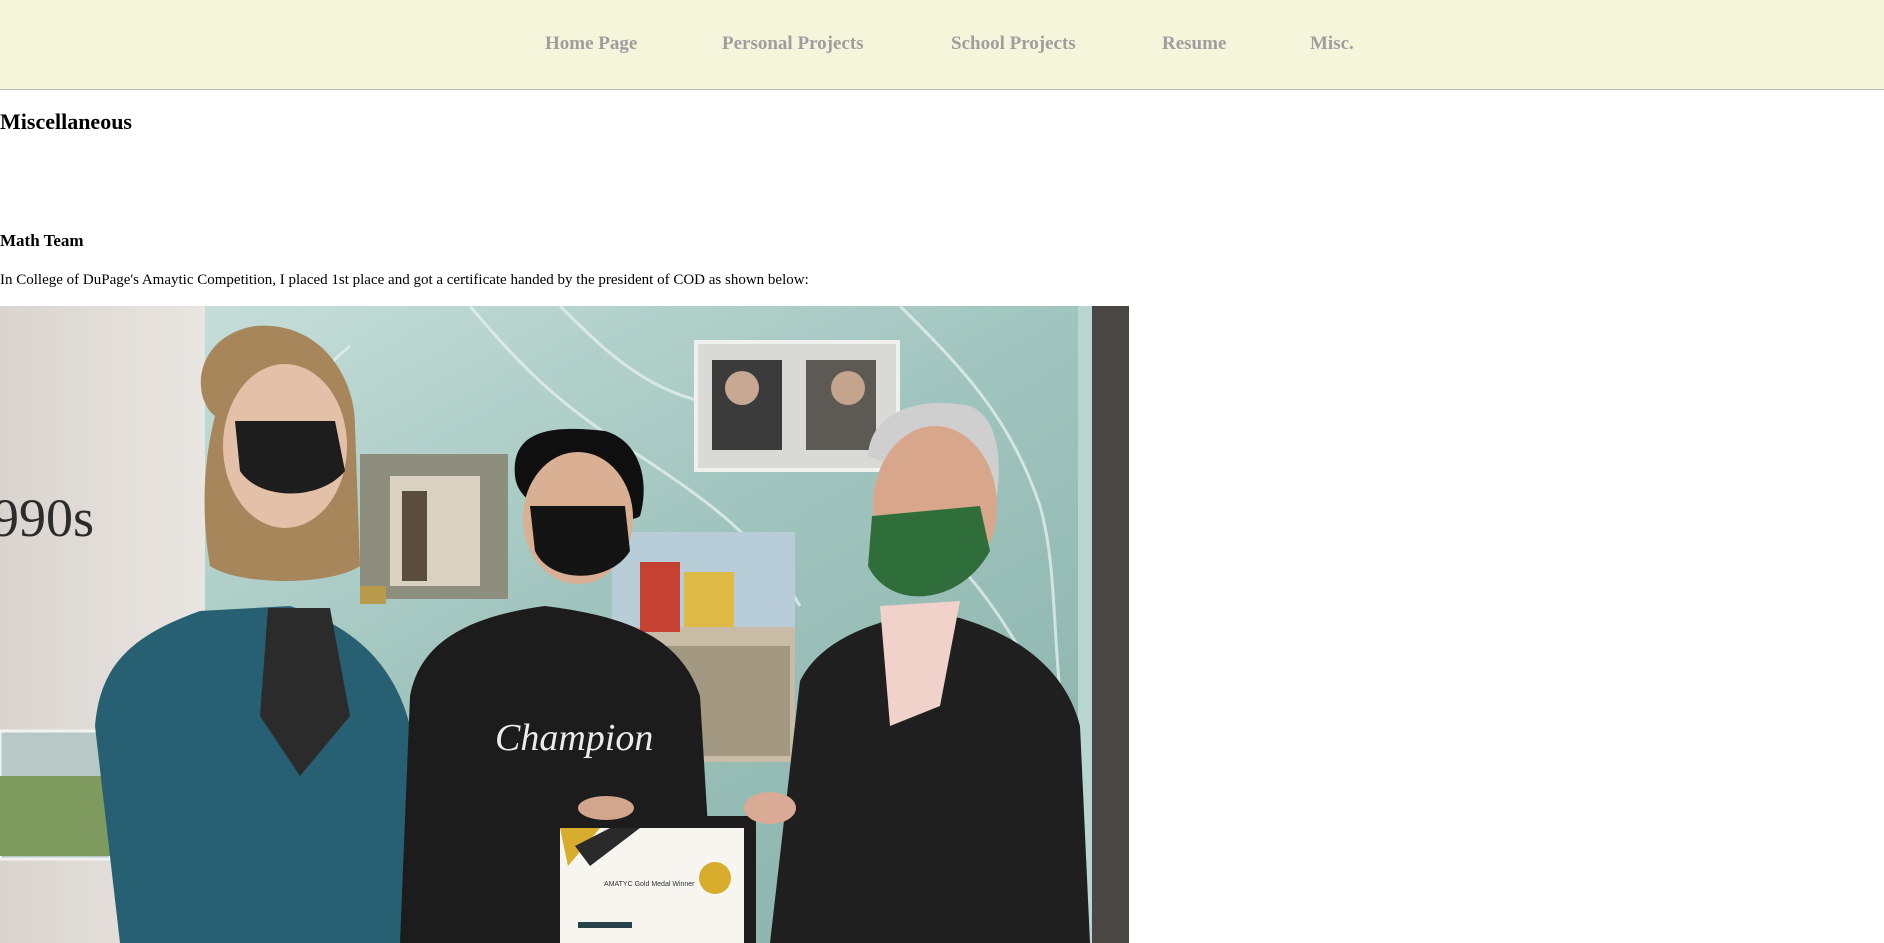 The height and width of the screenshot is (943, 1884). What do you see at coordinates (649, 884) in the screenshot?
I see `certificate-title: AMATYC Gold Medal Winner` at bounding box center [649, 884].